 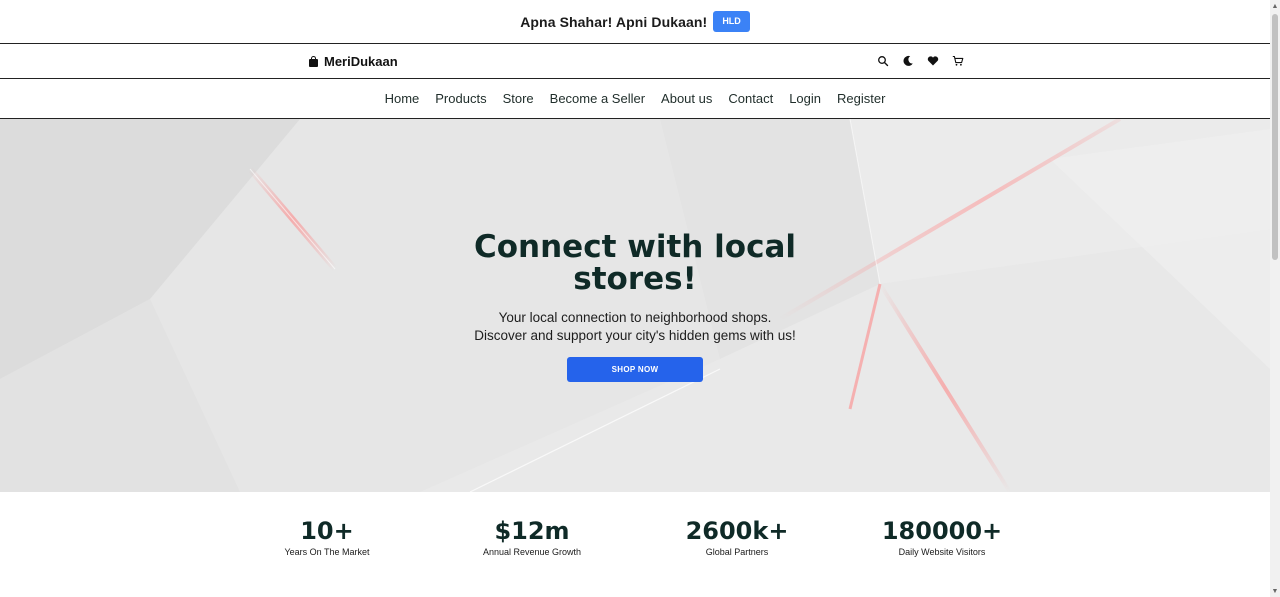 I want to click on stat-visitors: 180000+ Daily Website Visitors, so click(x=942, y=537).